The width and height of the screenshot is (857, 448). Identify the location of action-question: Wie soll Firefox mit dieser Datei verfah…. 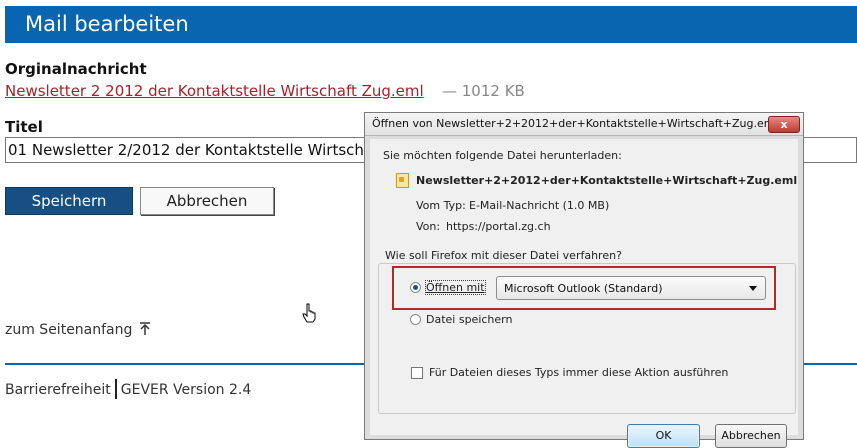
(503, 255).